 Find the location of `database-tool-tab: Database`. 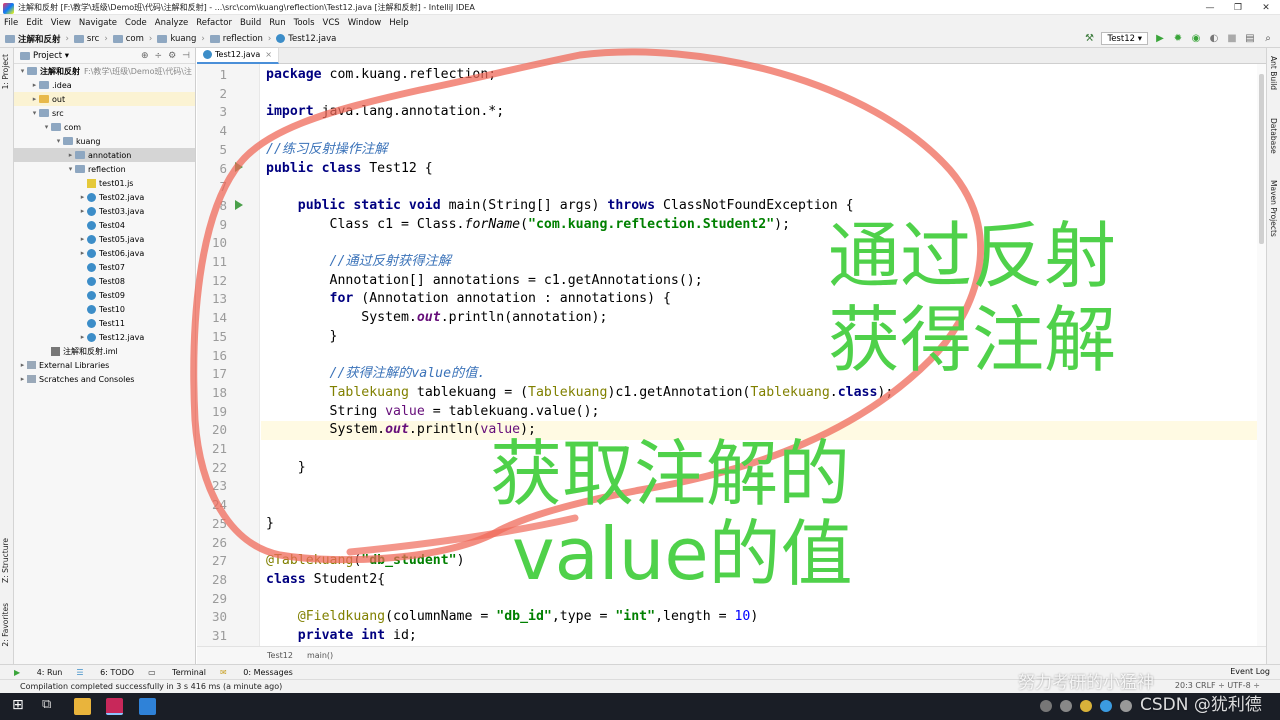

database-tool-tab: Database is located at coordinates (1273, 136).